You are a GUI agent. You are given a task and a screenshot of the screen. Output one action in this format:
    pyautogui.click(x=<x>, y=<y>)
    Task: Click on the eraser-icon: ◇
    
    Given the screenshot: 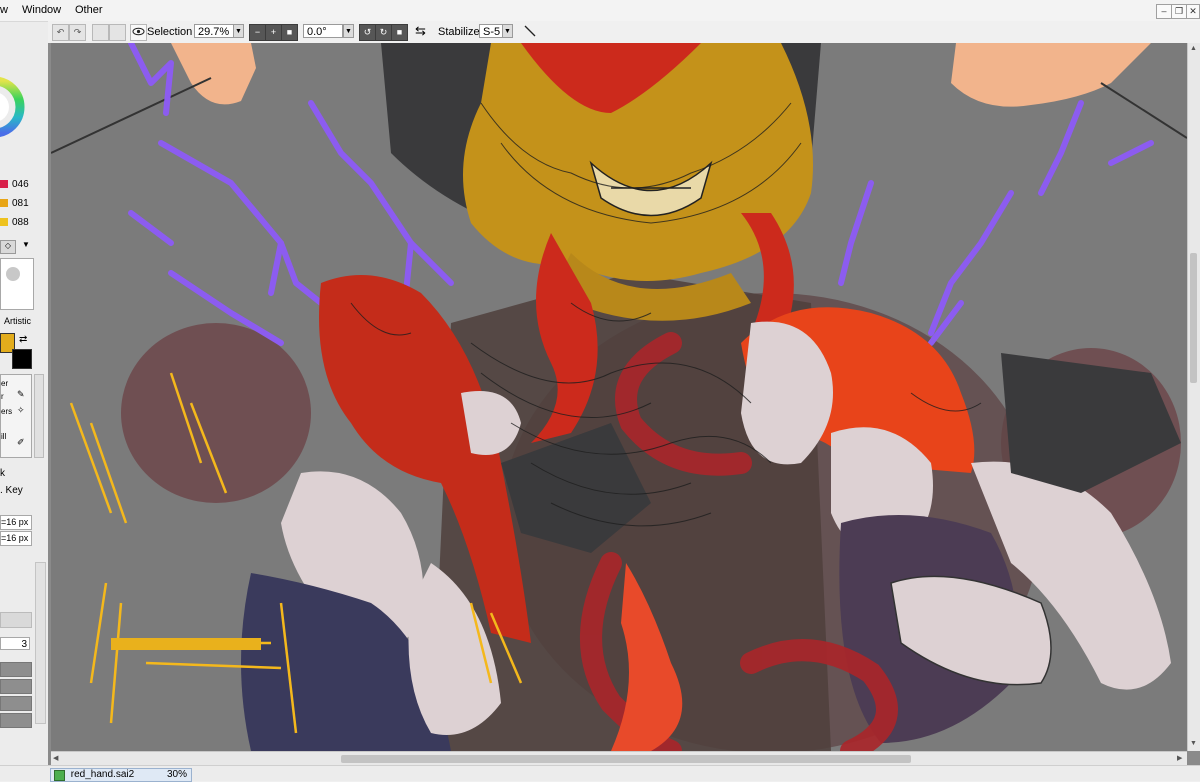 What is the action you would take?
    pyautogui.click(x=8, y=247)
    